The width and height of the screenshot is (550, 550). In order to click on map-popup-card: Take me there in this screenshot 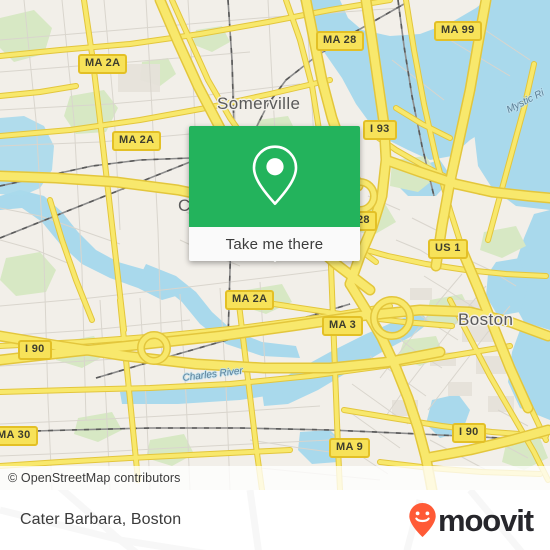, I will do `click(274, 194)`.